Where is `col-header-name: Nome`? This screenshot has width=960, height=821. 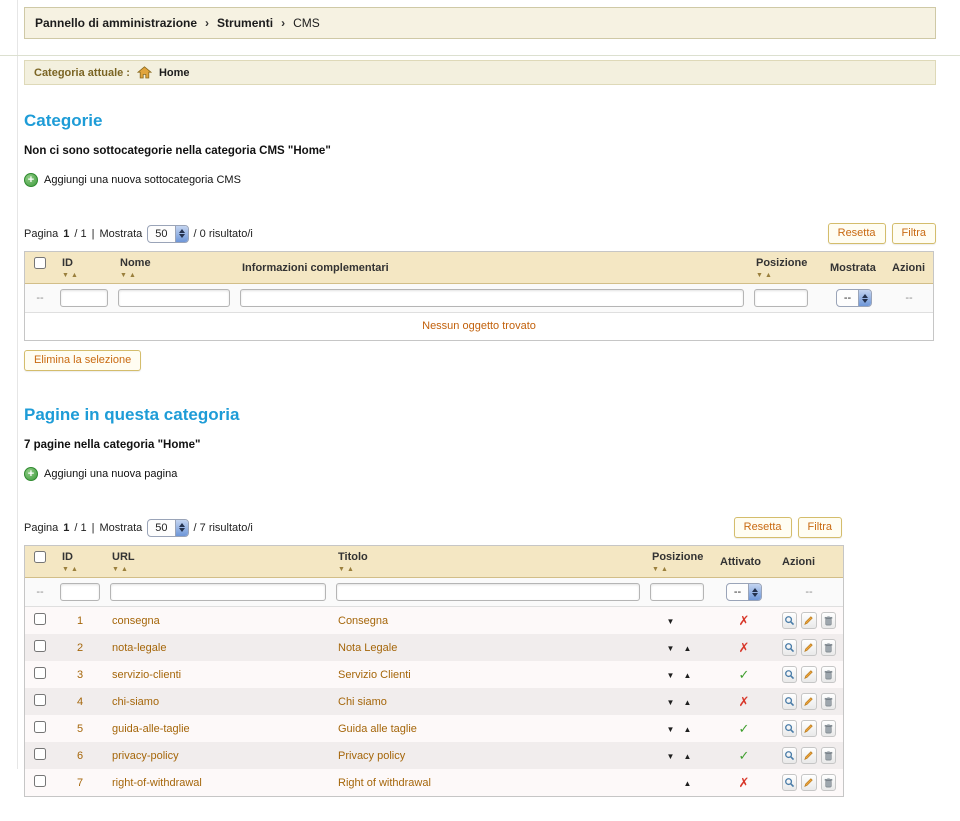 col-header-name: Nome is located at coordinates (174, 263).